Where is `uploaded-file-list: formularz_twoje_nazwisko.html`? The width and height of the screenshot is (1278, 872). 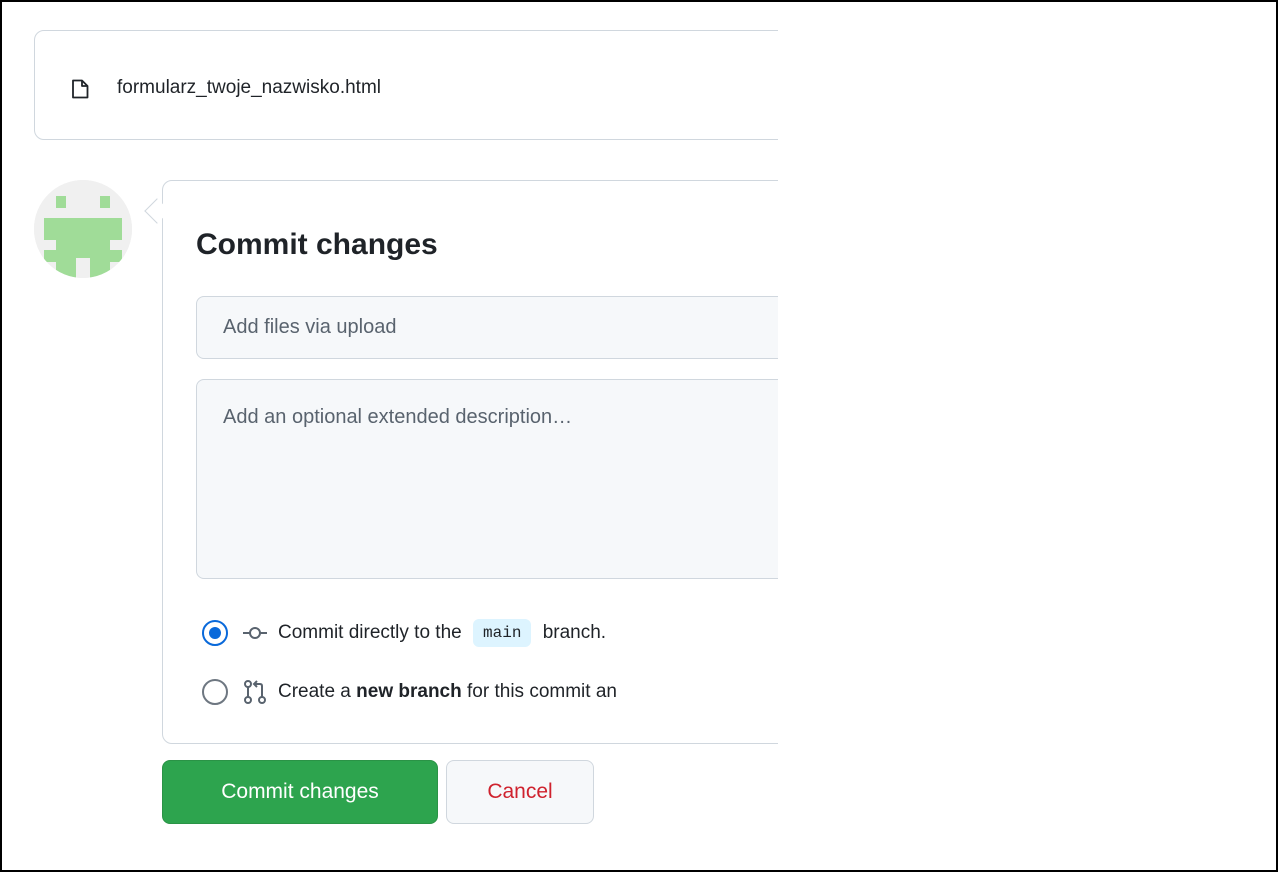
uploaded-file-list: formularz_twoje_nazwisko.html is located at coordinates (406, 85).